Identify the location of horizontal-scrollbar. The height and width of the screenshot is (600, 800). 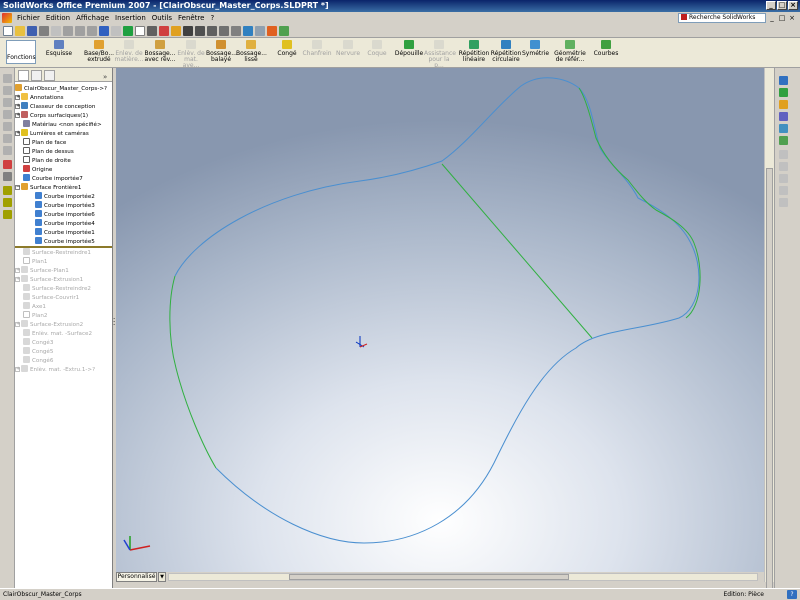
(463, 577).